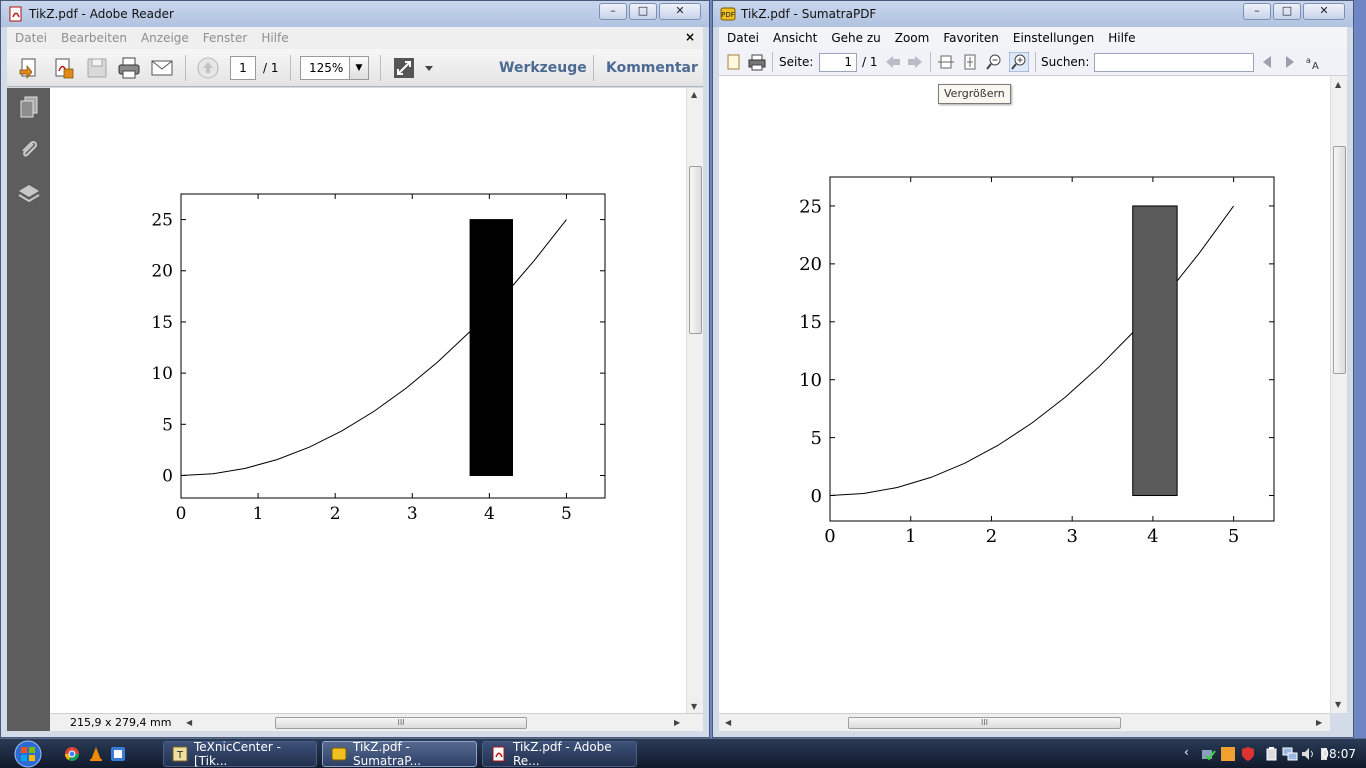 This screenshot has height=768, width=1366. Describe the element at coordinates (1308, 754) in the screenshot. I see `volume-icon` at that location.